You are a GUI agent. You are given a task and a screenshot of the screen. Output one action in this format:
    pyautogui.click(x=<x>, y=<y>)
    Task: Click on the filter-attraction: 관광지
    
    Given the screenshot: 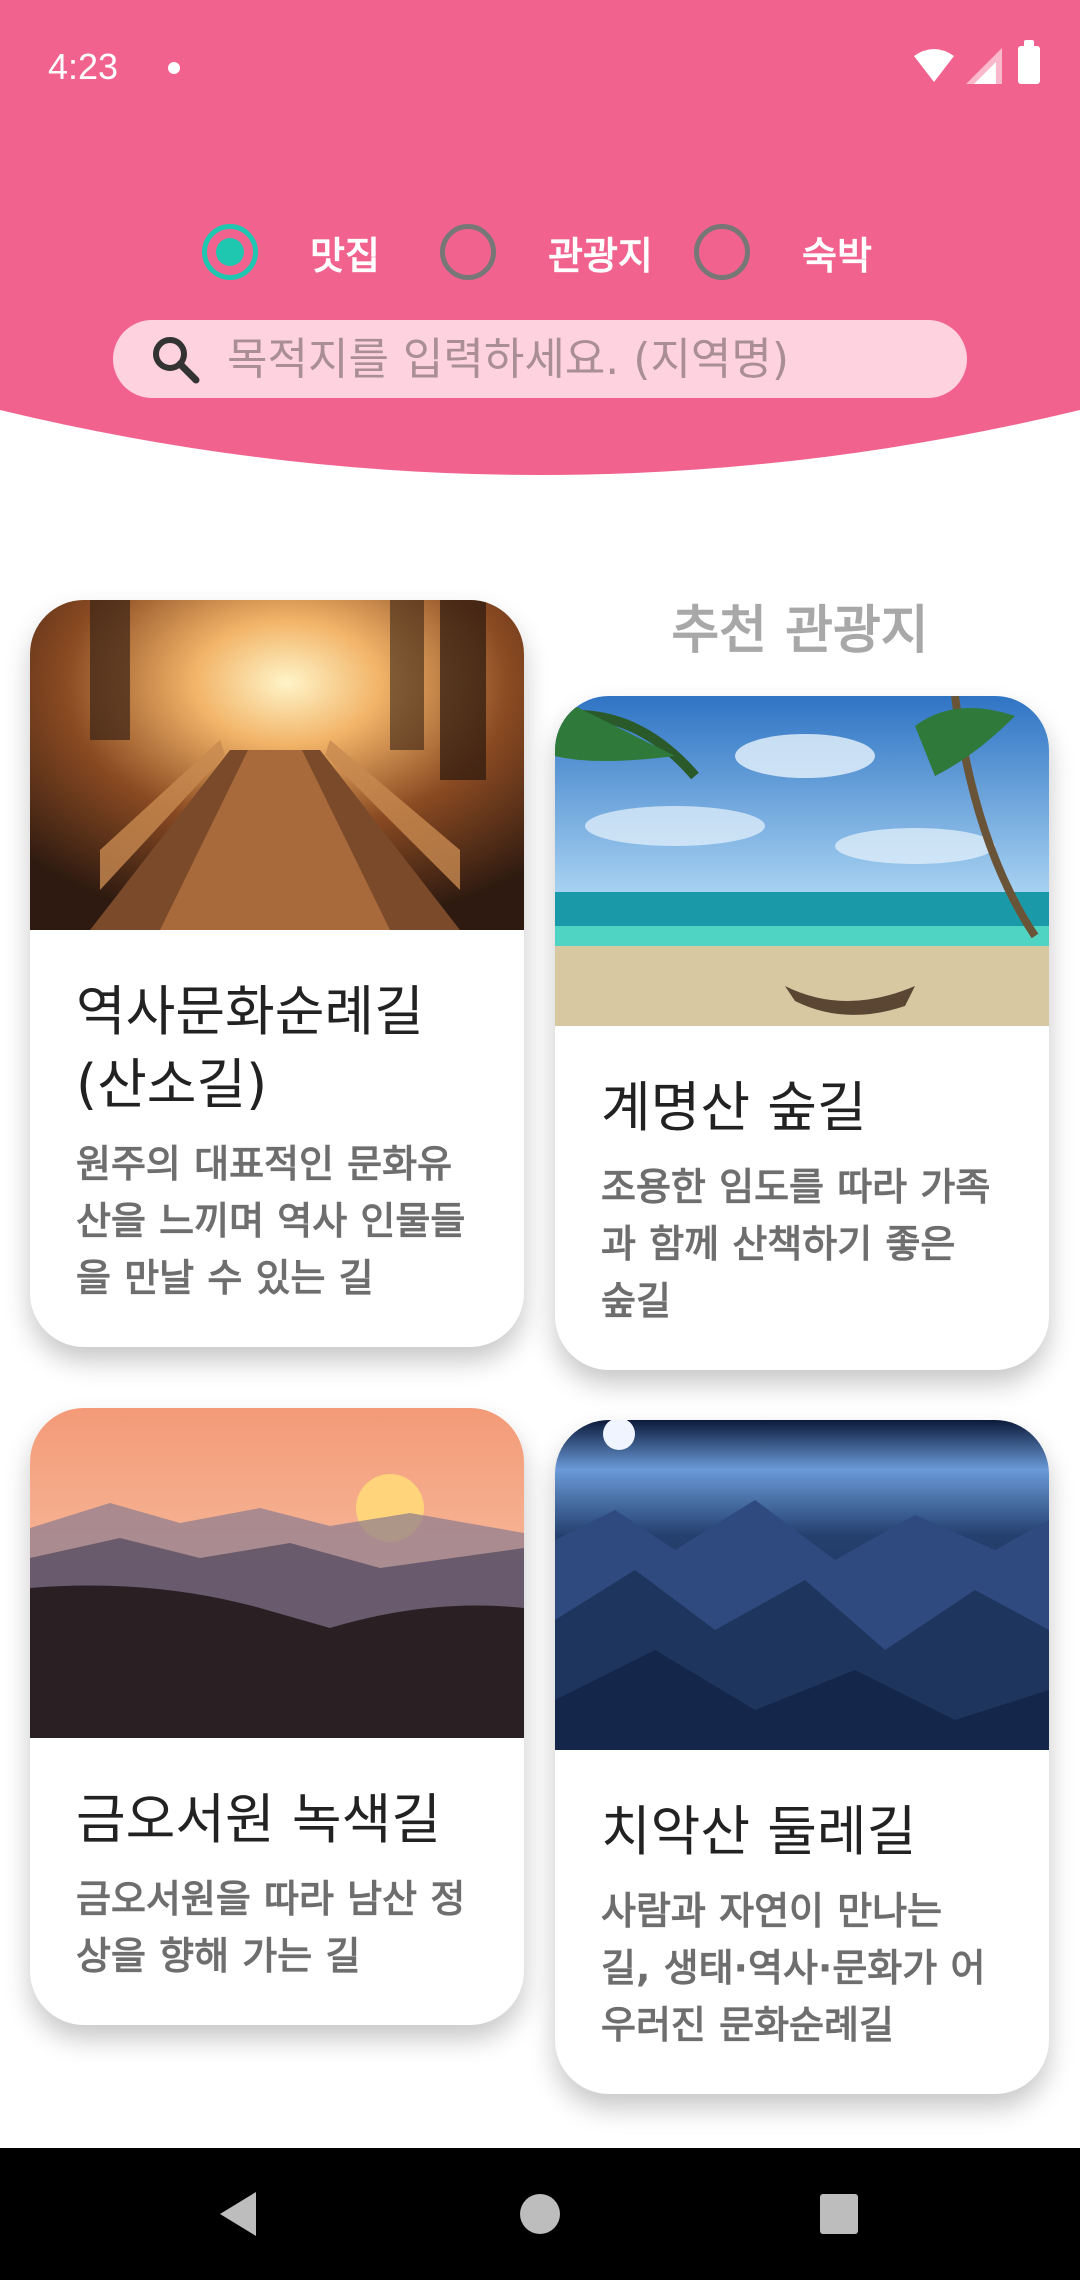 What is the action you would take?
    pyautogui.click(x=546, y=252)
    